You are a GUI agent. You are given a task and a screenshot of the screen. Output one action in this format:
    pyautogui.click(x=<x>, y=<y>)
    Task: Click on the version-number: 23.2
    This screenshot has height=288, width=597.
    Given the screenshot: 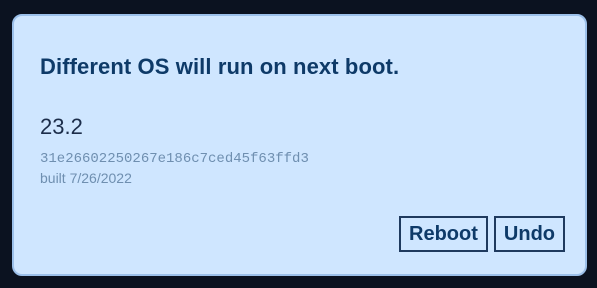 What is the action you would take?
    pyautogui.click(x=61, y=126)
    